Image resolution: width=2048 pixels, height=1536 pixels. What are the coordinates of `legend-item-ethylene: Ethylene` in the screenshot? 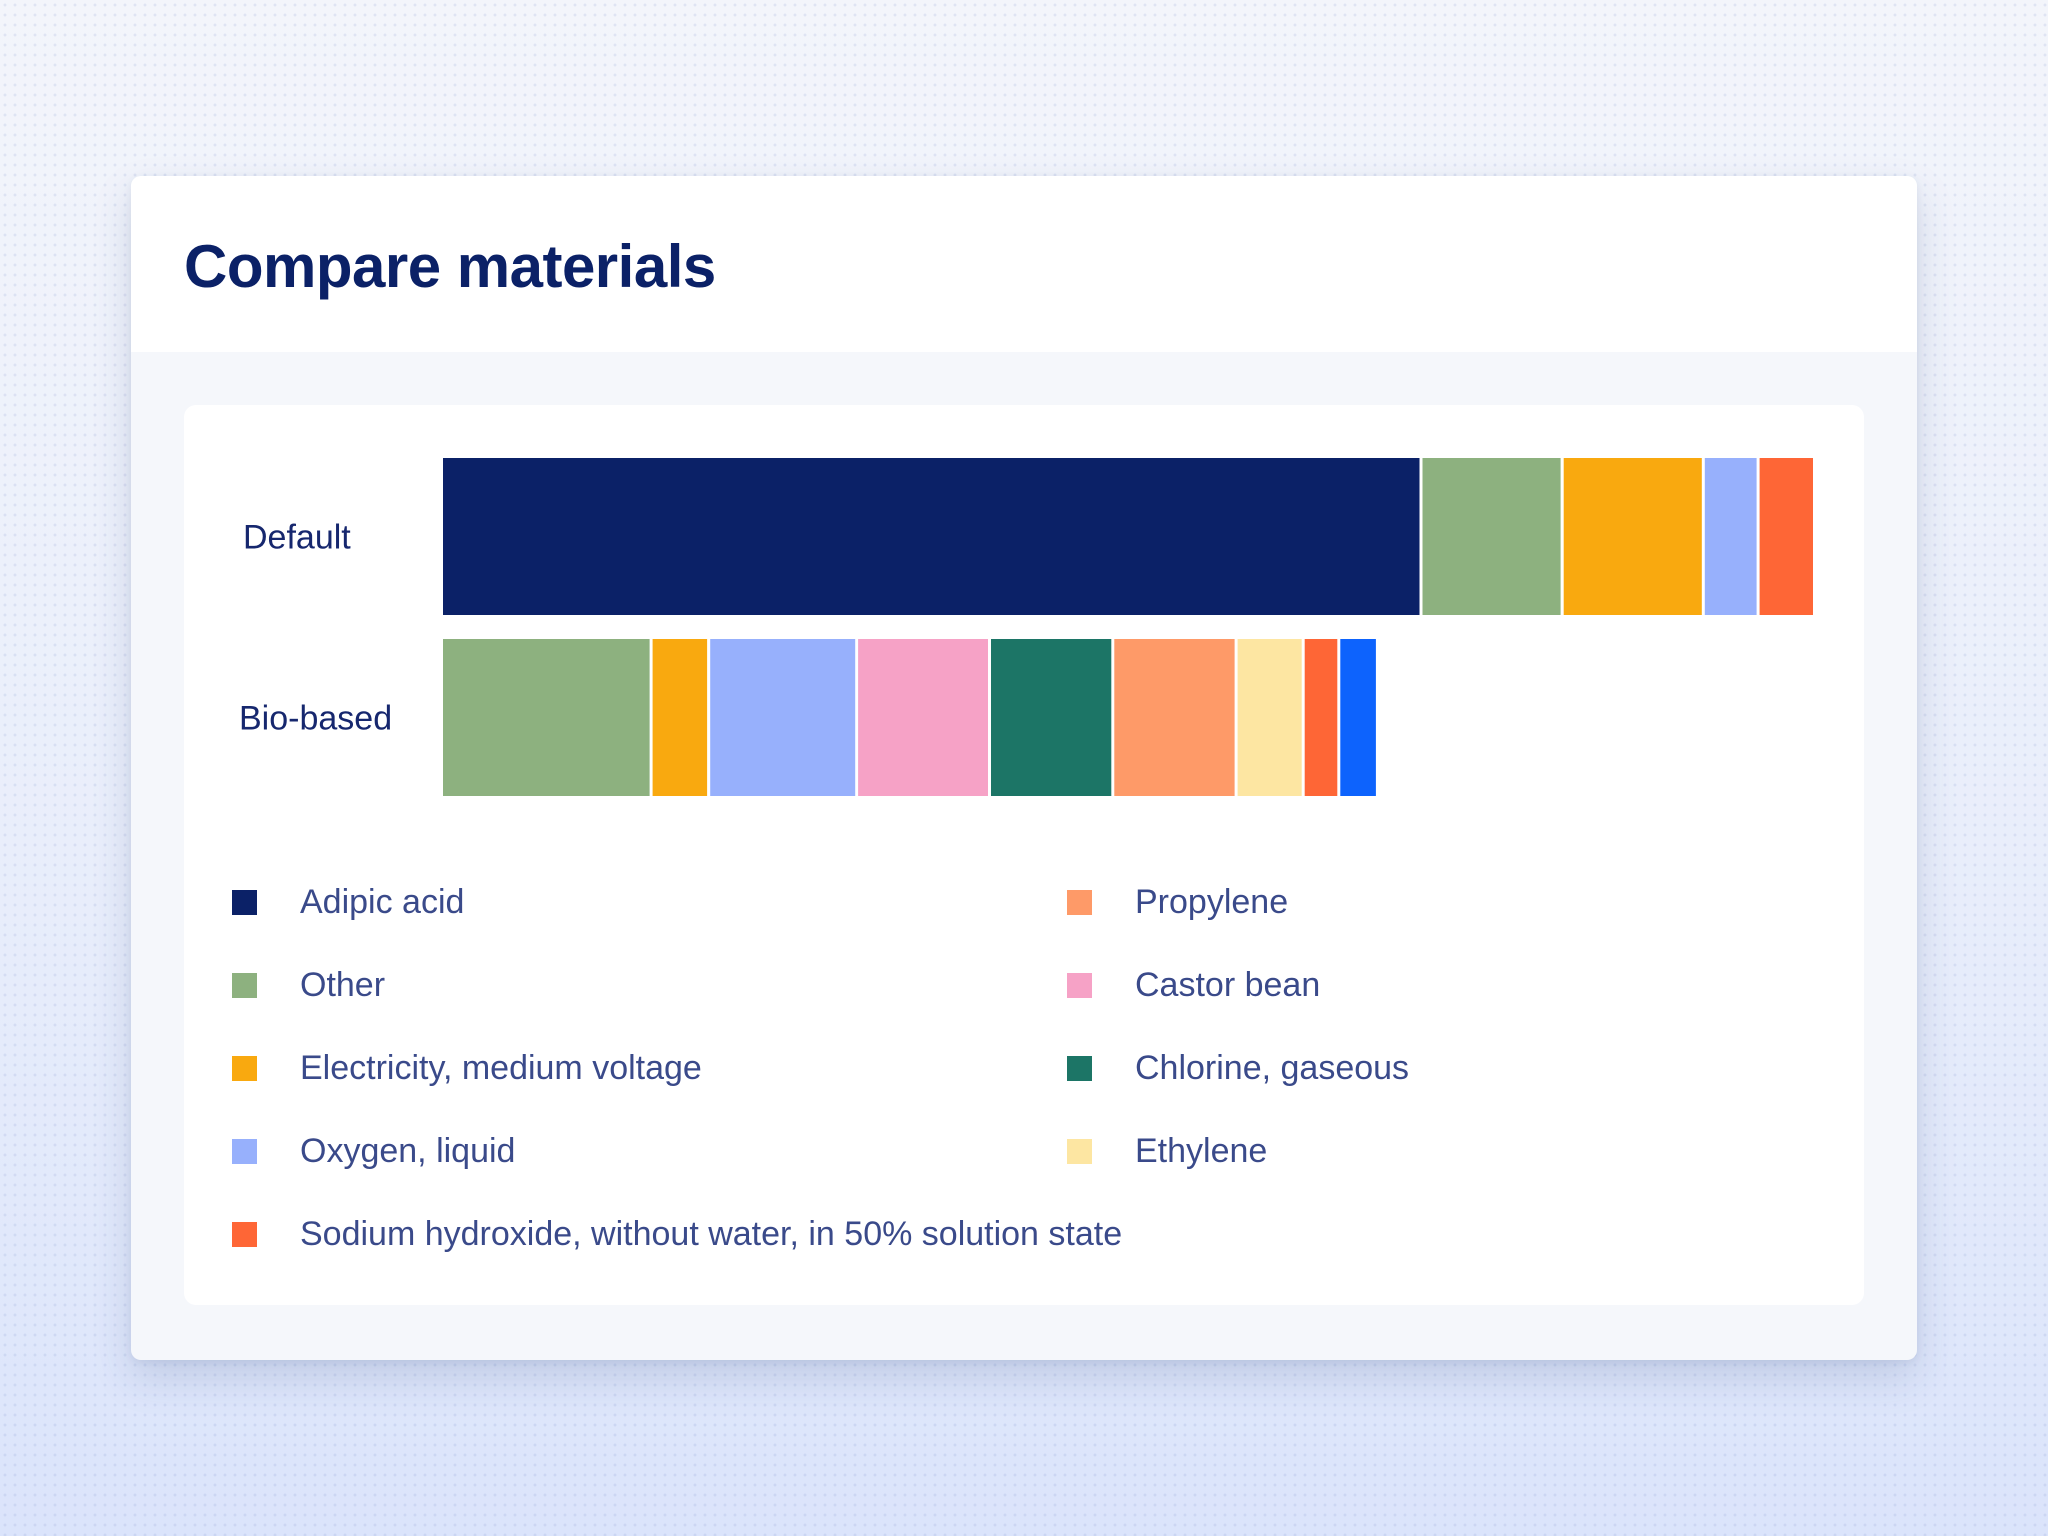 It's located at (1167, 1151).